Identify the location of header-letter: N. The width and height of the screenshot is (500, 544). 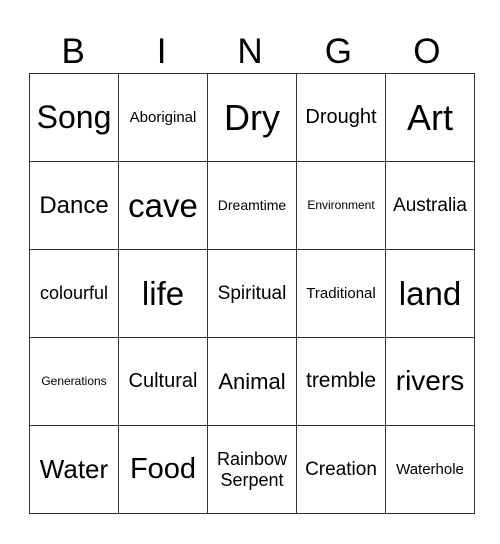
(250, 51).